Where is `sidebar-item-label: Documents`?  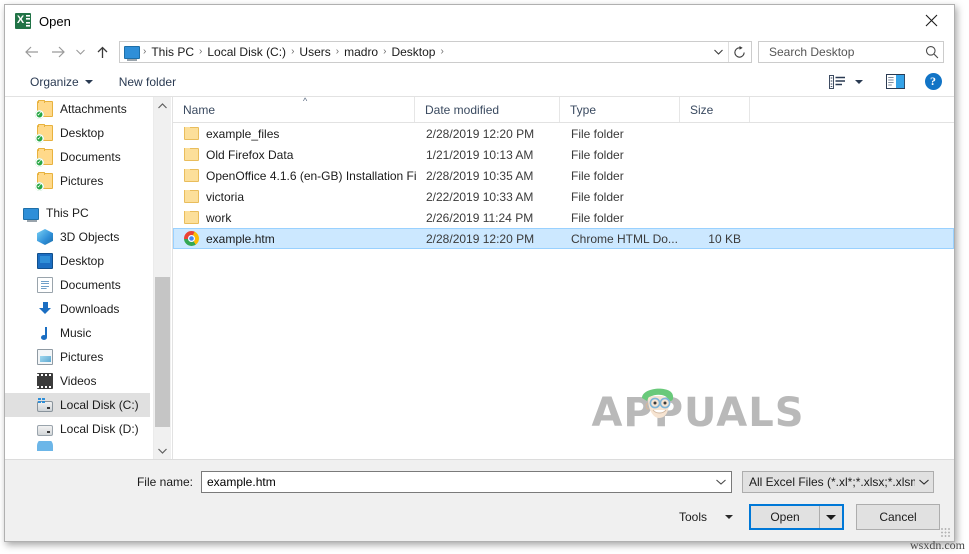 sidebar-item-label: Documents is located at coordinates (90, 157).